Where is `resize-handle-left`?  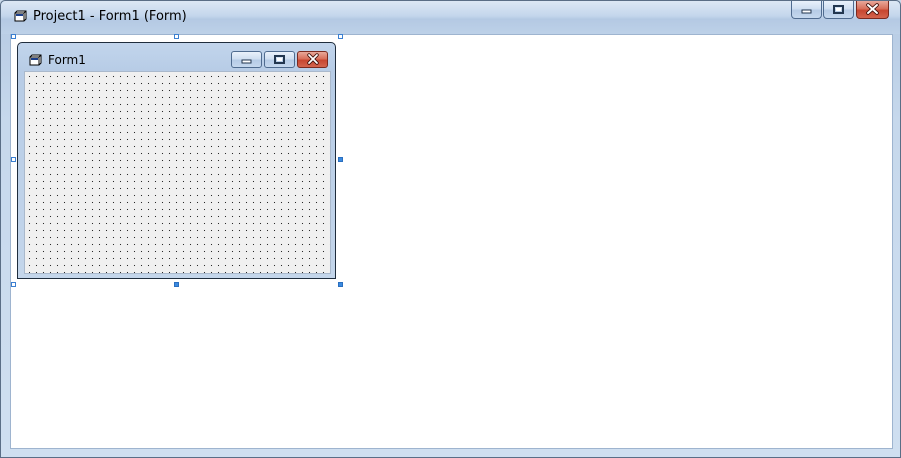
resize-handle-left is located at coordinates (13, 159).